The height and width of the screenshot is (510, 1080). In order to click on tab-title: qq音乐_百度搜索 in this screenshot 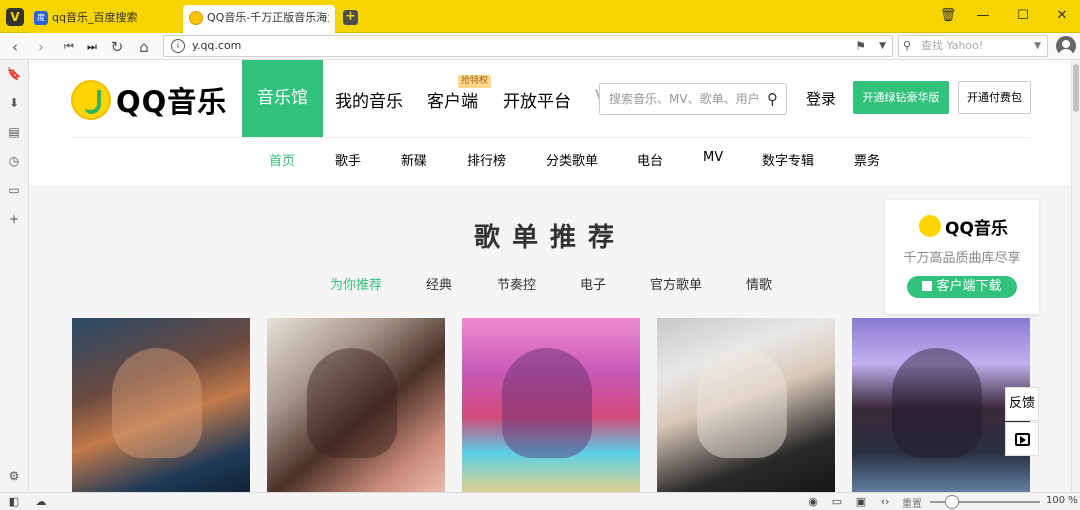, I will do `click(95, 17)`.